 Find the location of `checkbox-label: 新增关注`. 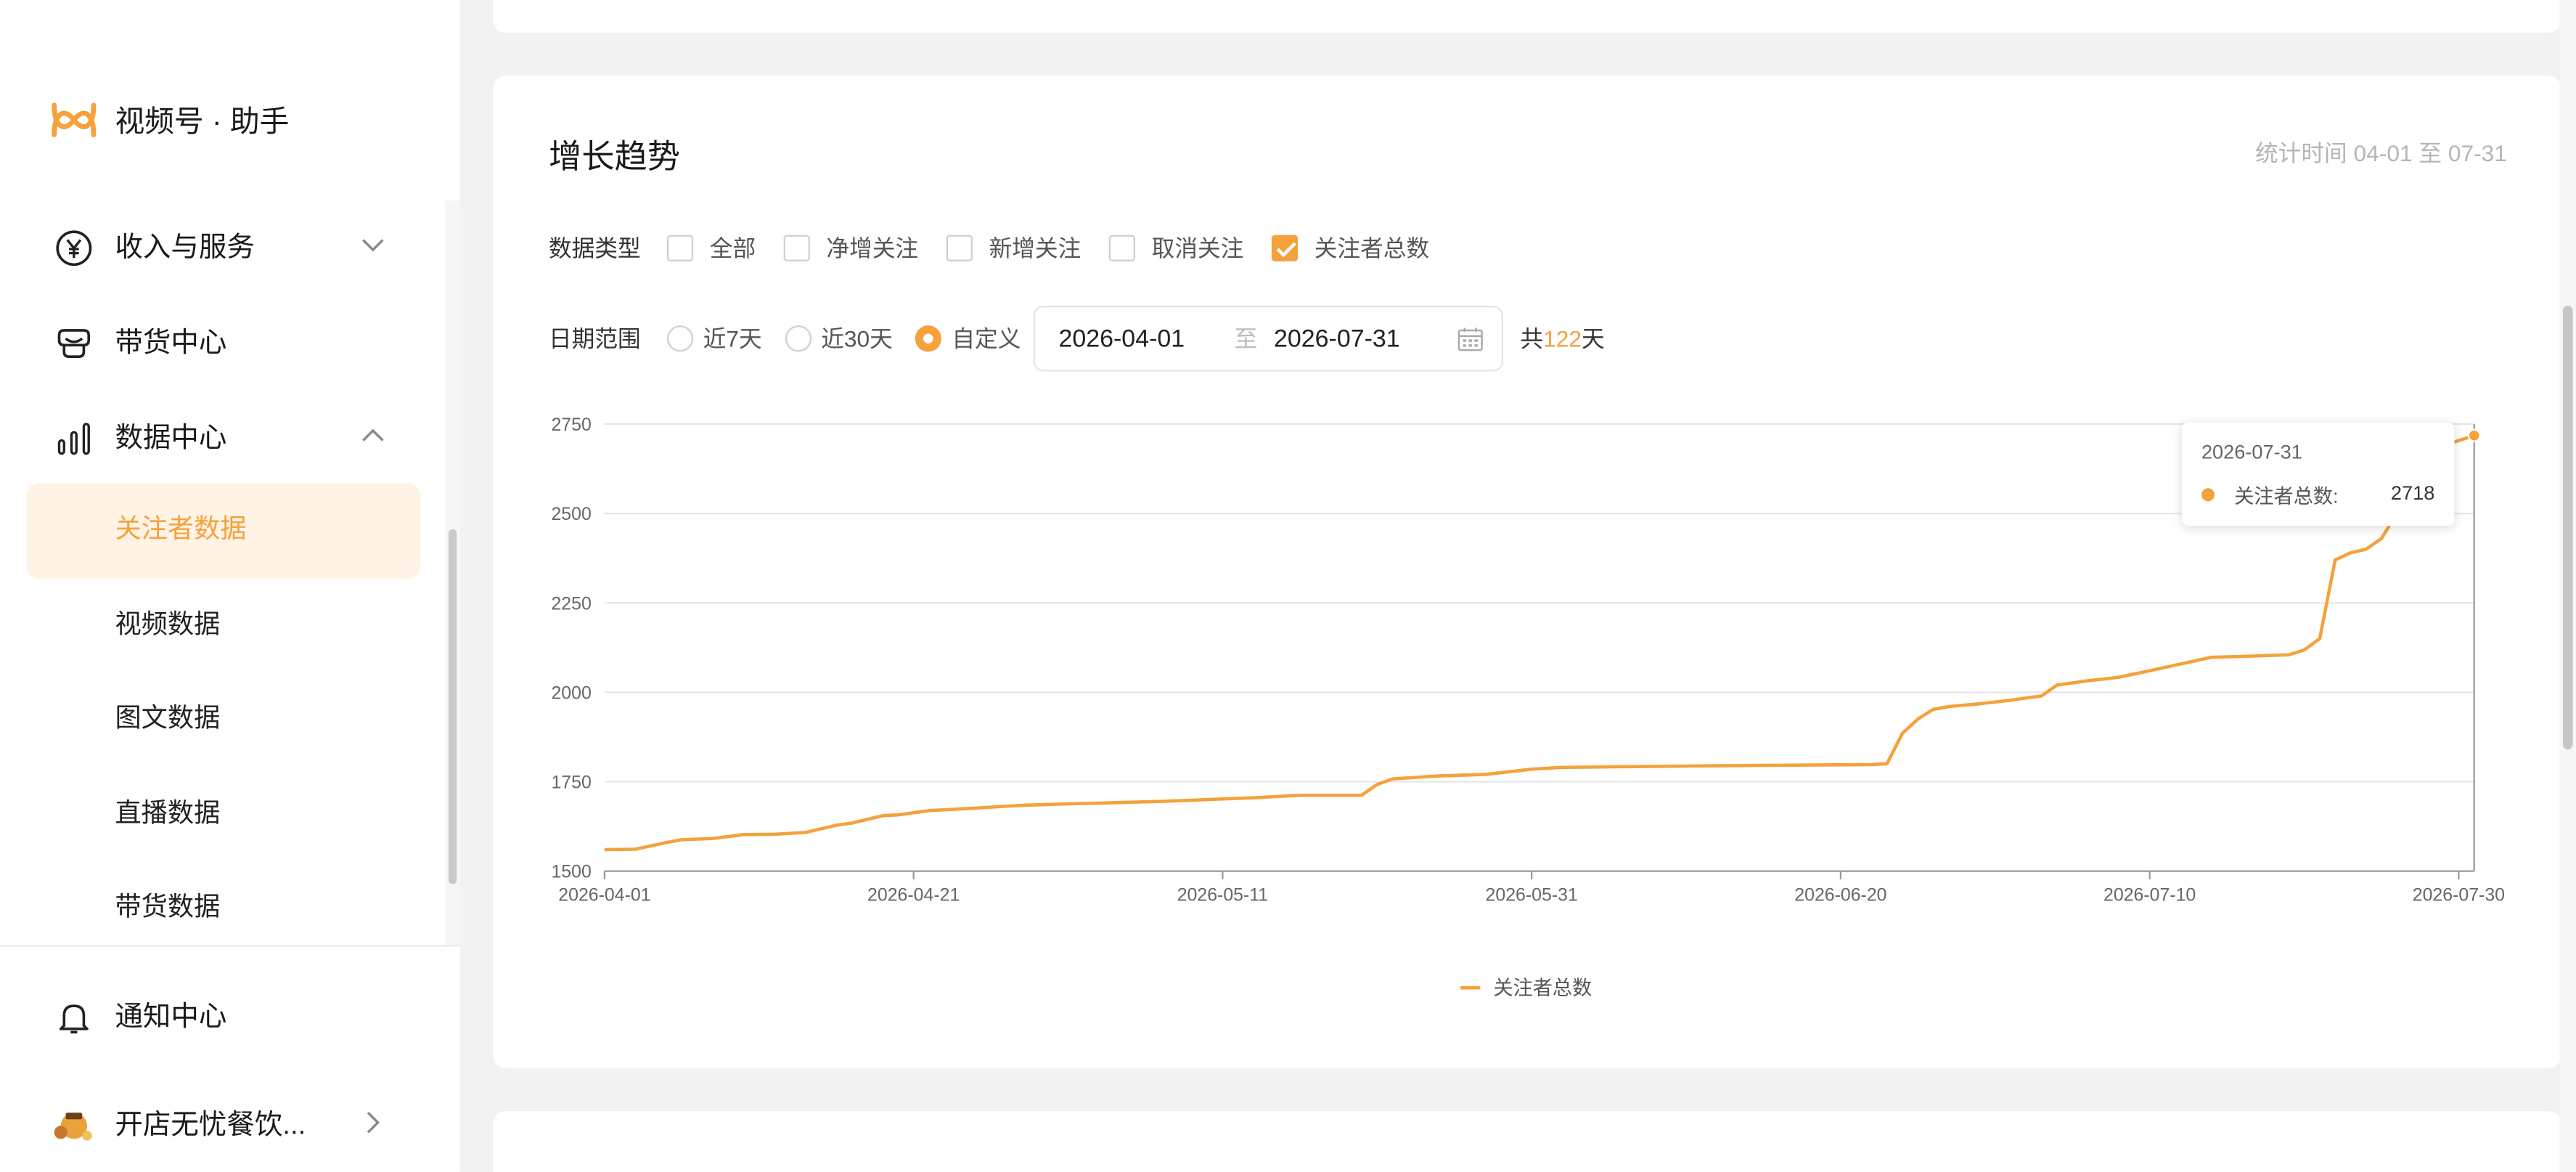

checkbox-label: 新增关注 is located at coordinates (1035, 248).